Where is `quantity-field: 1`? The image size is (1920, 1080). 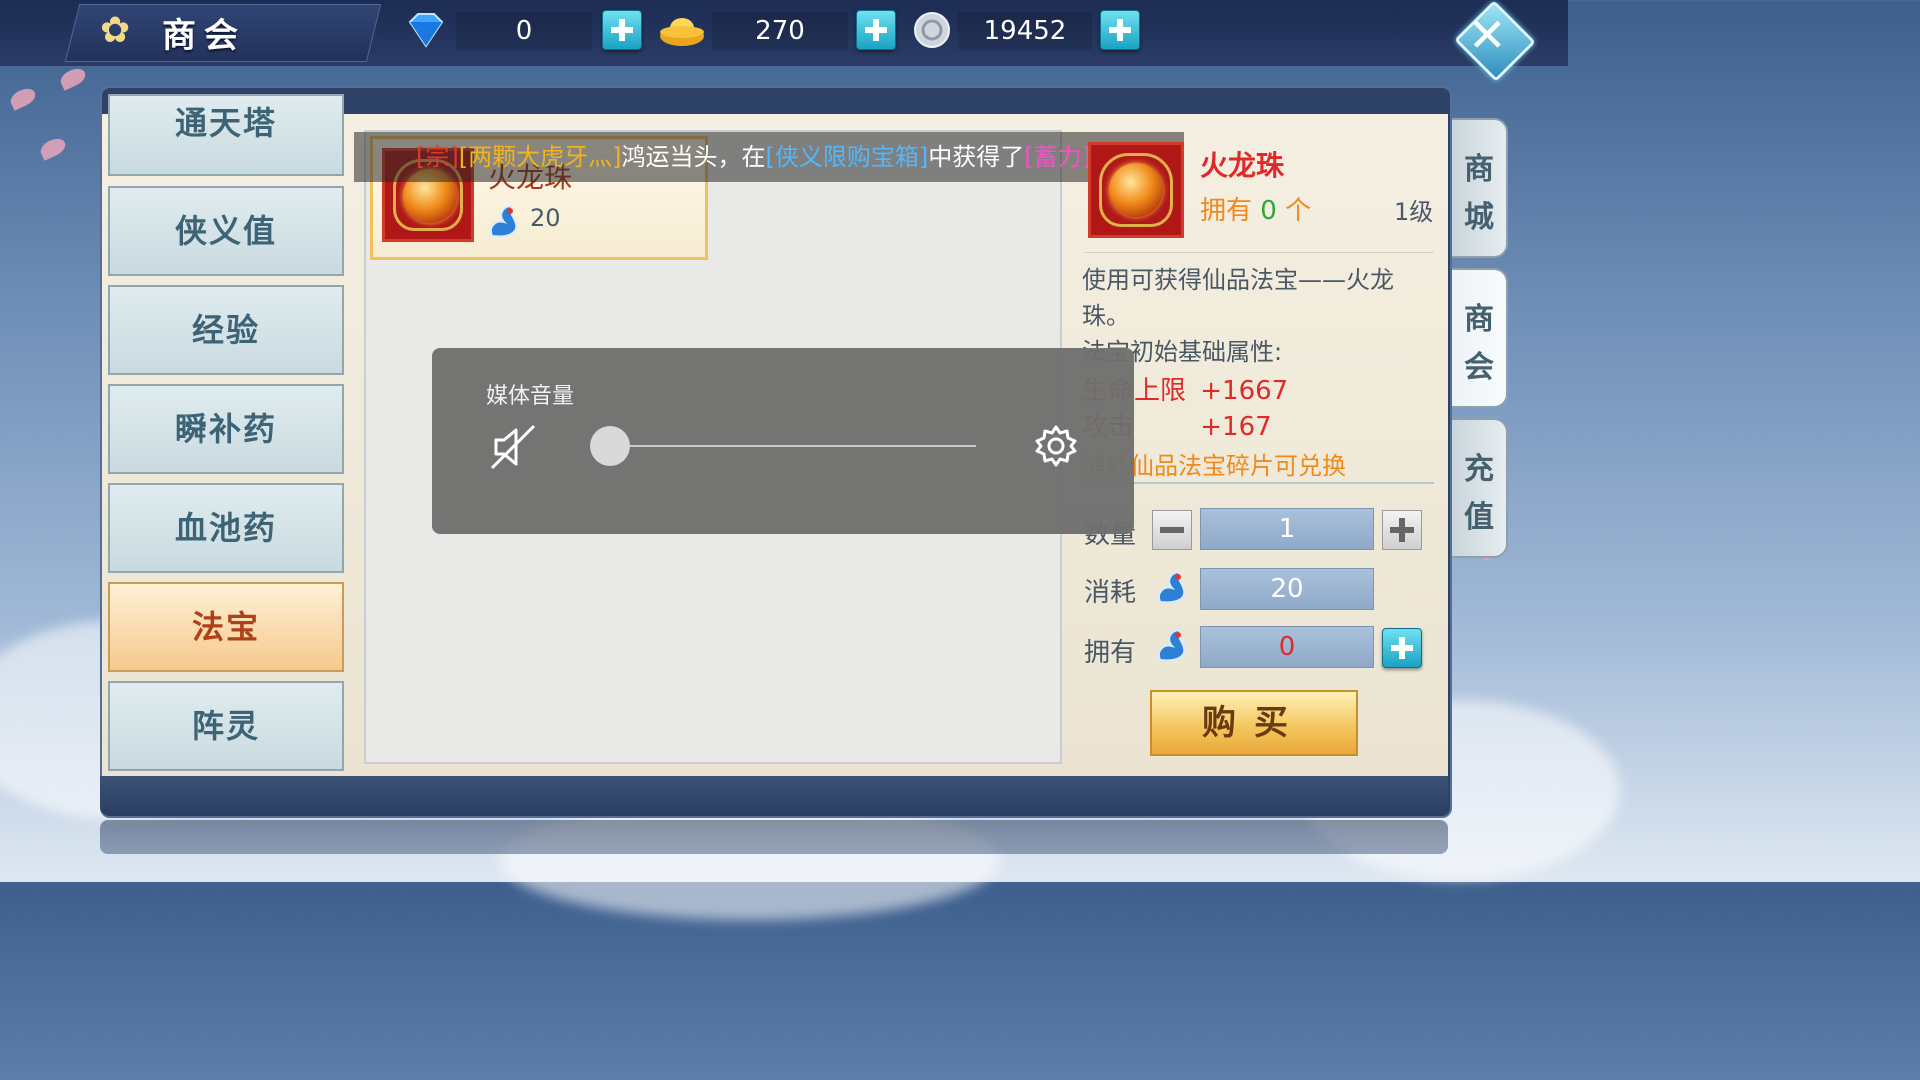 quantity-field: 1 is located at coordinates (1287, 529).